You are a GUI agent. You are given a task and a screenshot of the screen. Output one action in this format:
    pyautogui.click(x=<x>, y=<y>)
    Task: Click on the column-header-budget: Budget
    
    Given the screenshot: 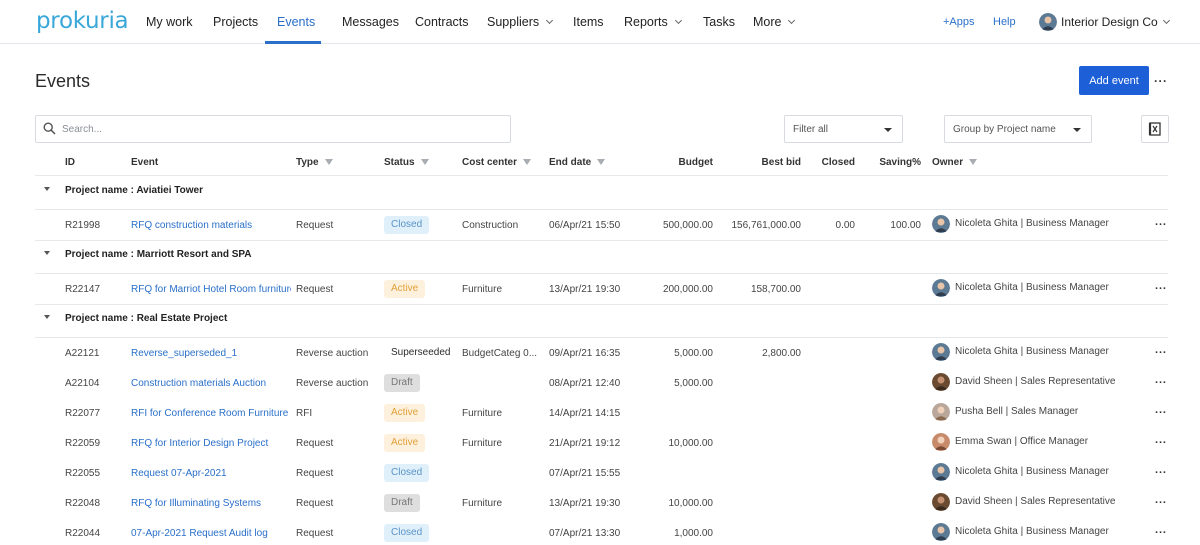 What is the action you would take?
    pyautogui.click(x=676, y=162)
    